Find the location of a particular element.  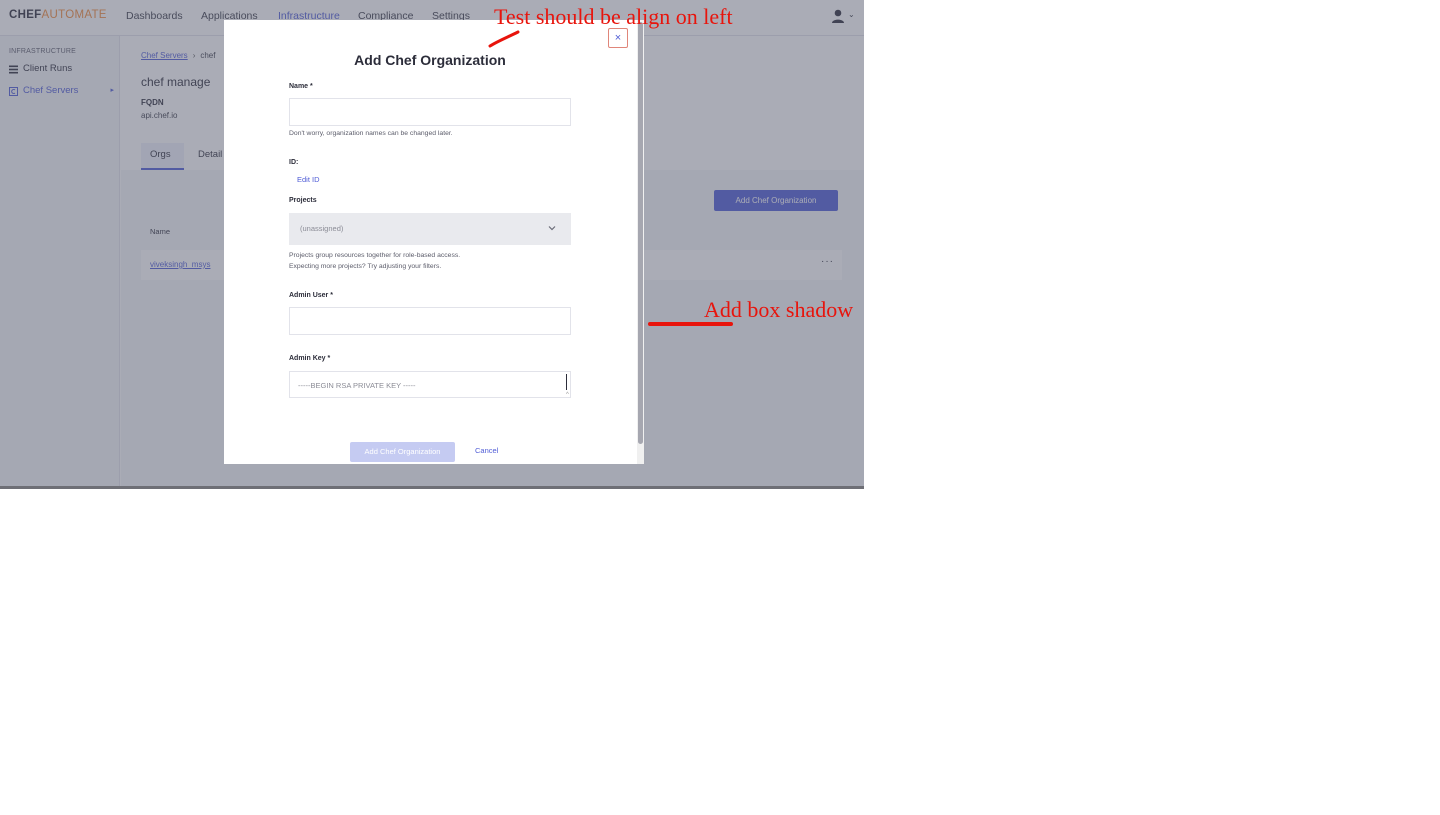

submit-add-org-button: Add Chef Organization is located at coordinates (402, 452).